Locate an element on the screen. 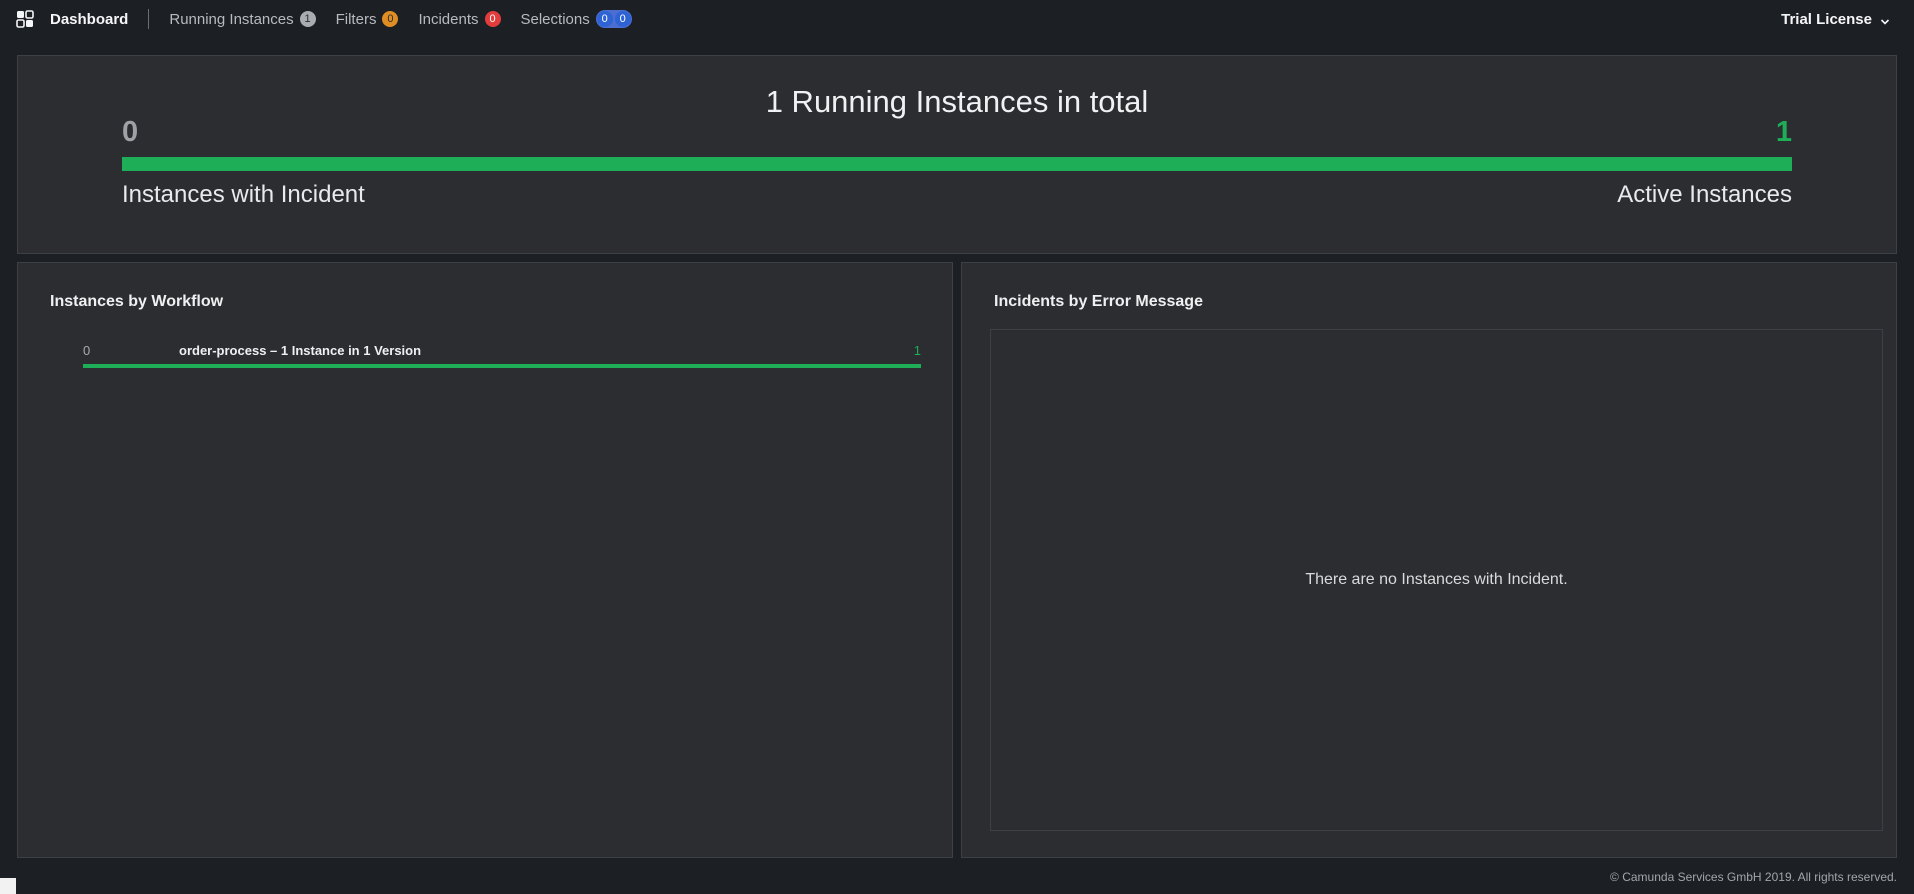 The image size is (1914, 894). active-instances-label: Active Instances is located at coordinates (1704, 195).